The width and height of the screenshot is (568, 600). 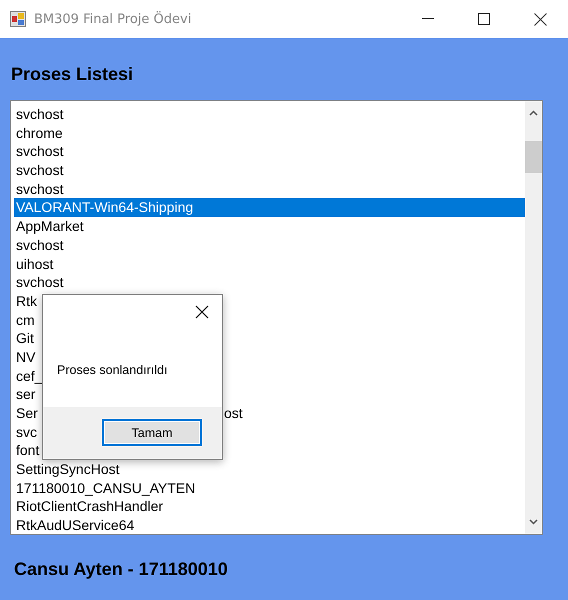 I want to click on scroll-down-icon, so click(x=533, y=522).